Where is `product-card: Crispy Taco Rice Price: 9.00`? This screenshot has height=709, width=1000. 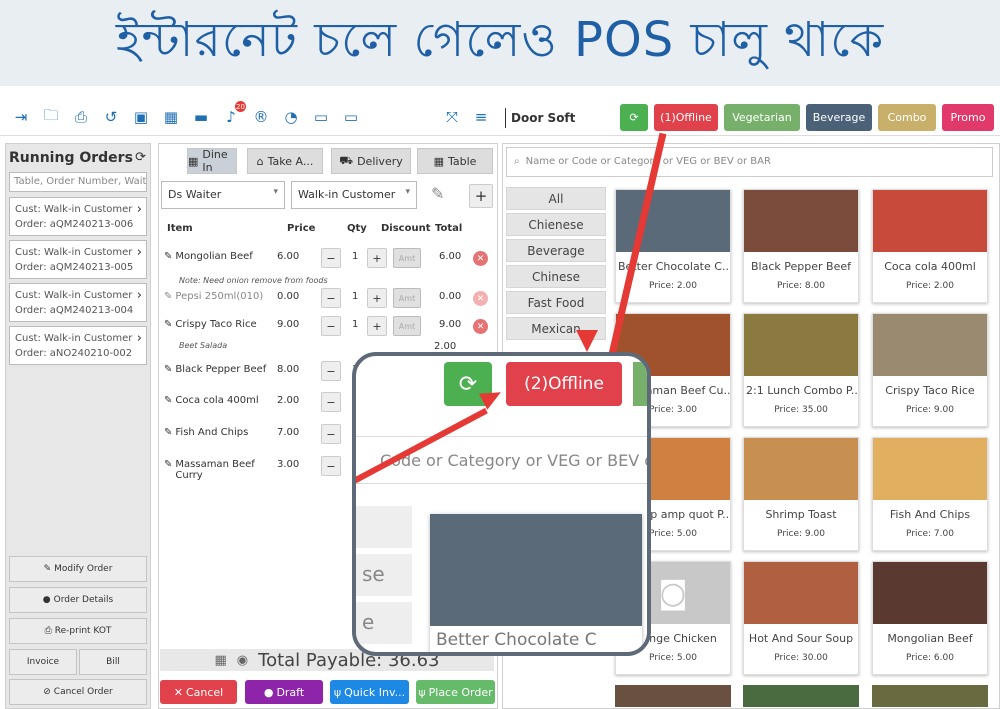
product-card: Crispy Taco Rice Price: 9.00 is located at coordinates (930, 370).